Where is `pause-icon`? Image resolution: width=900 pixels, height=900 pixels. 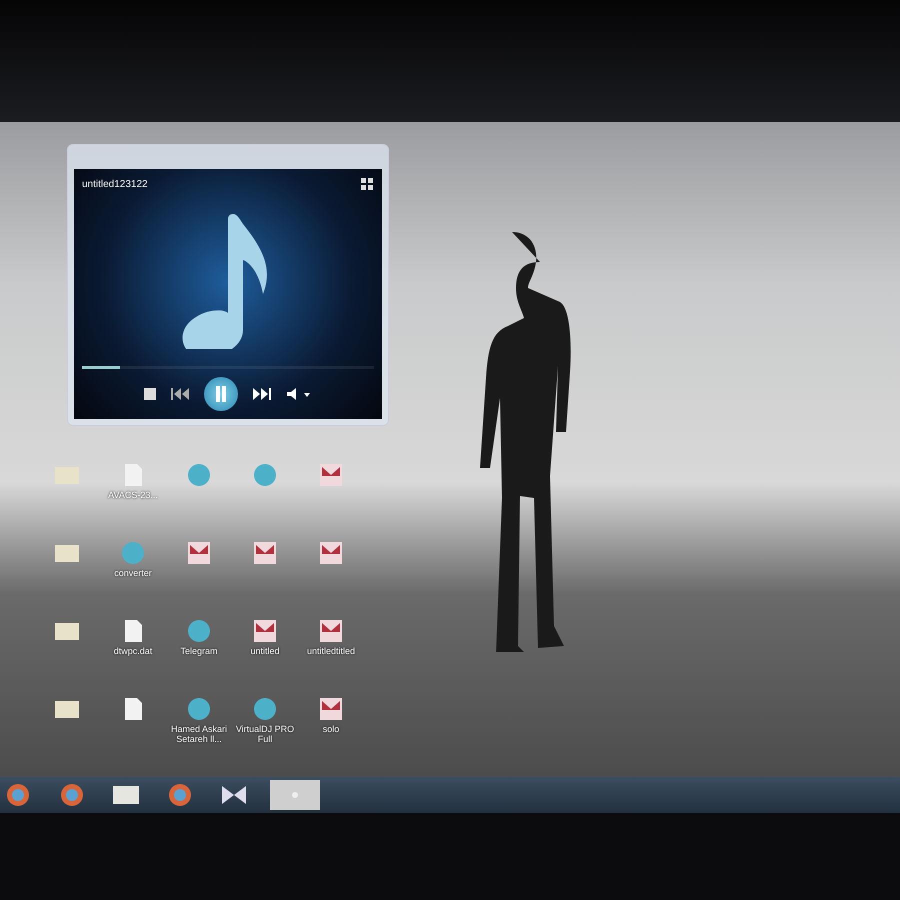 pause-icon is located at coordinates (221, 394).